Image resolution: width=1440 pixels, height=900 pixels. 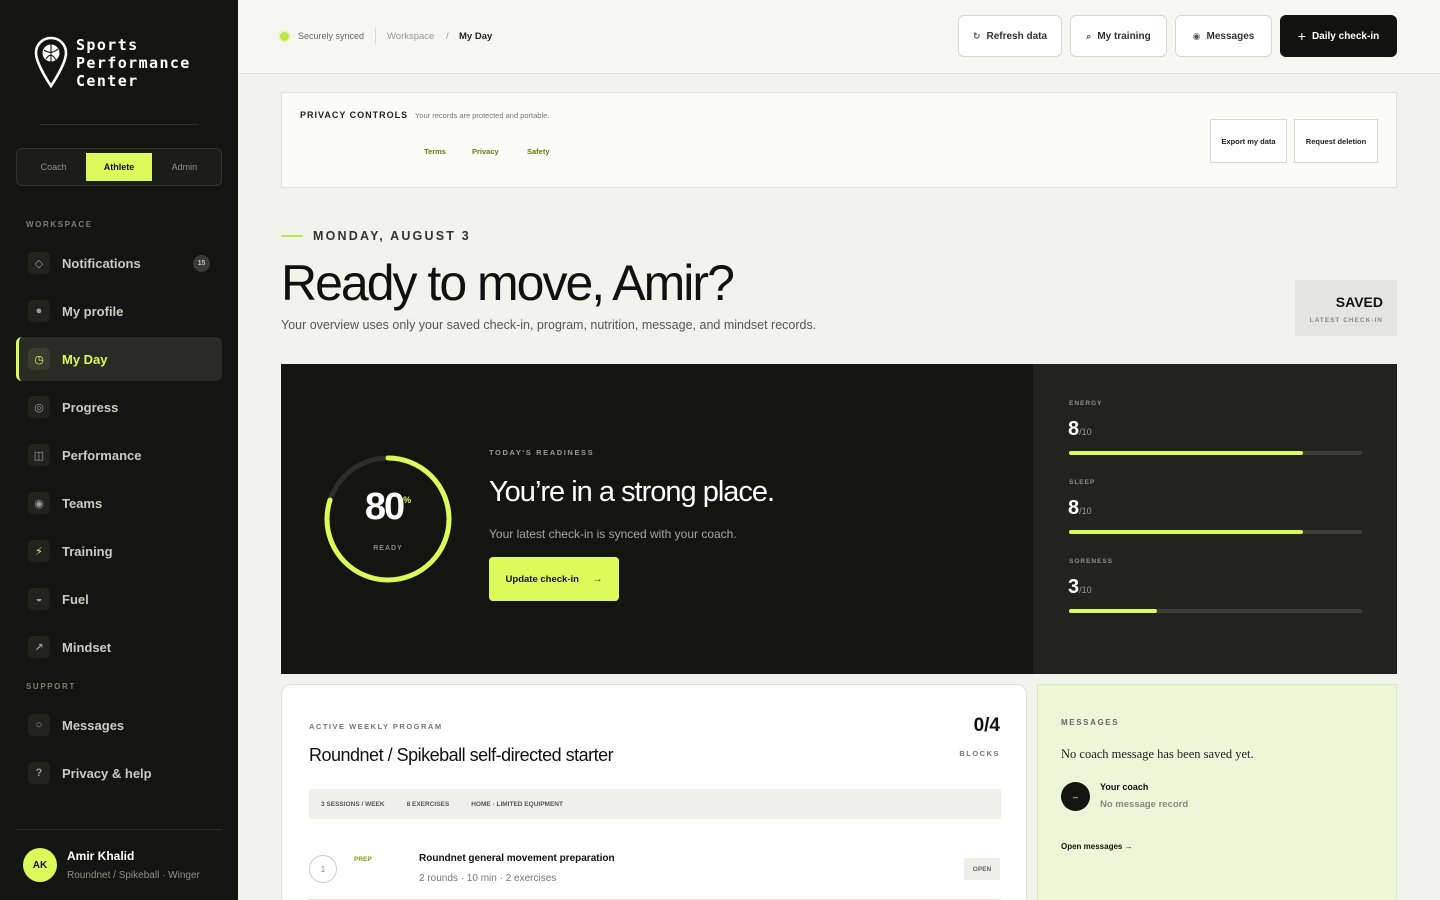 I want to click on role-coach: Coach, so click(x=53, y=167).